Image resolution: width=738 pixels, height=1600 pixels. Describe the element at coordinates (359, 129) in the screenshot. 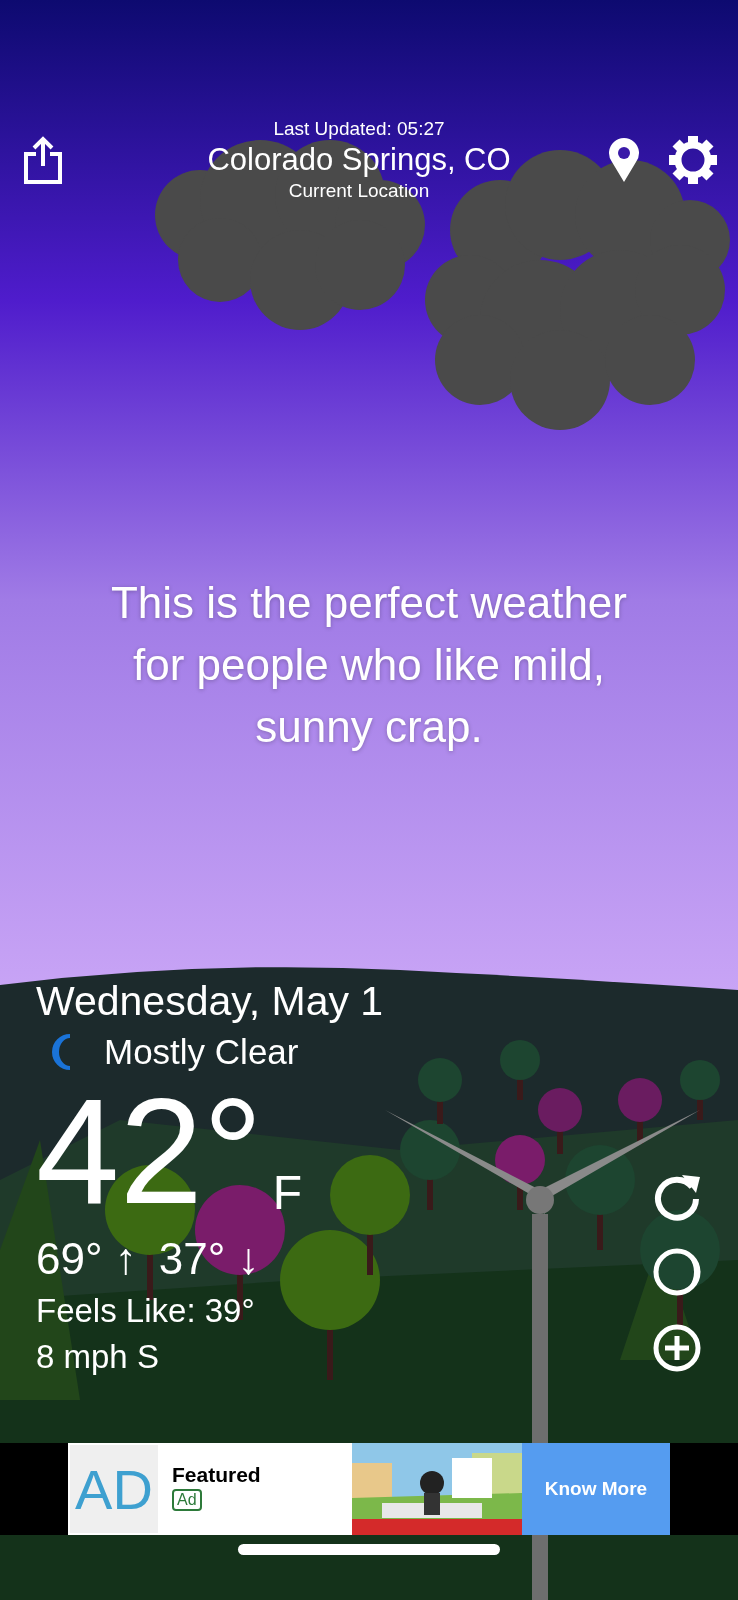

I see `last-updated: Last Updated: 05:27` at that location.